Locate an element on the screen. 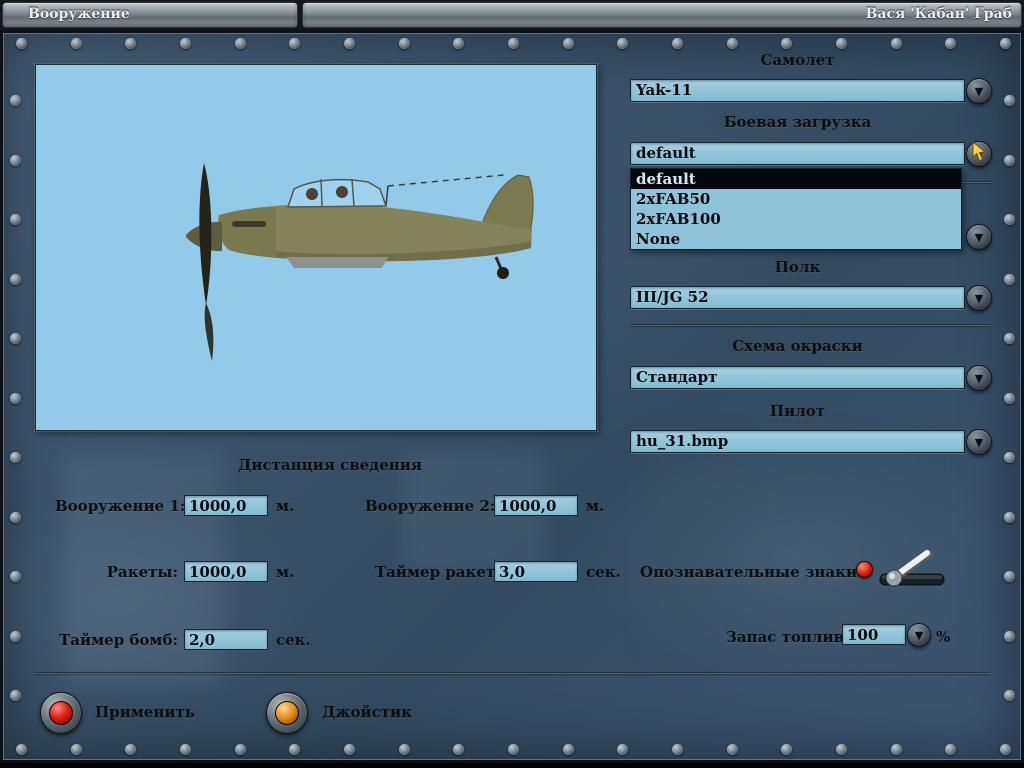  pilot-dropdown-button: ▼ is located at coordinates (979, 442).